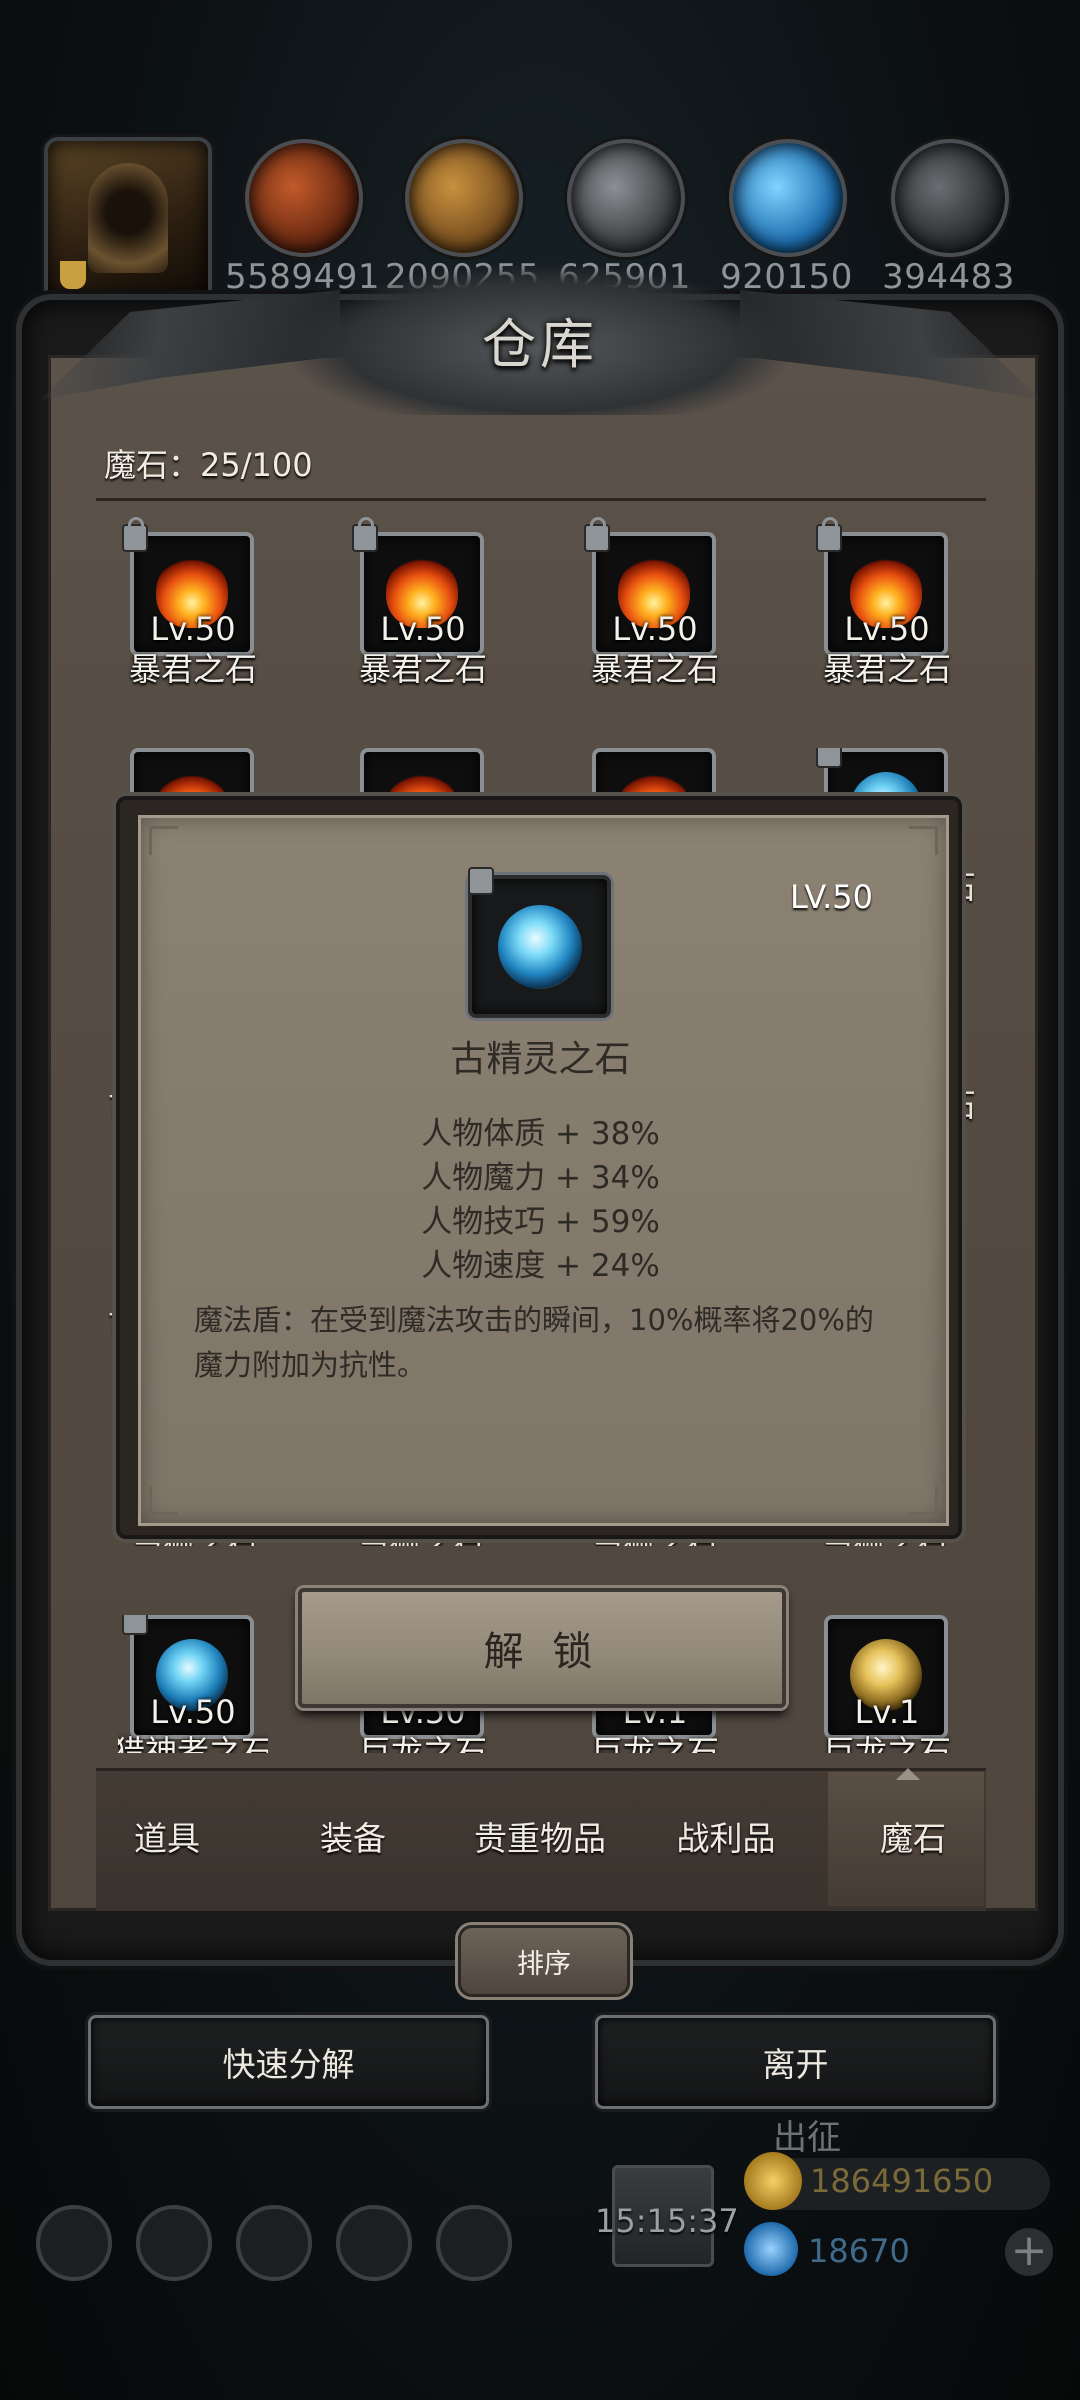  What do you see at coordinates (771, 2249) in the screenshot?
I see `diamond-icon` at bounding box center [771, 2249].